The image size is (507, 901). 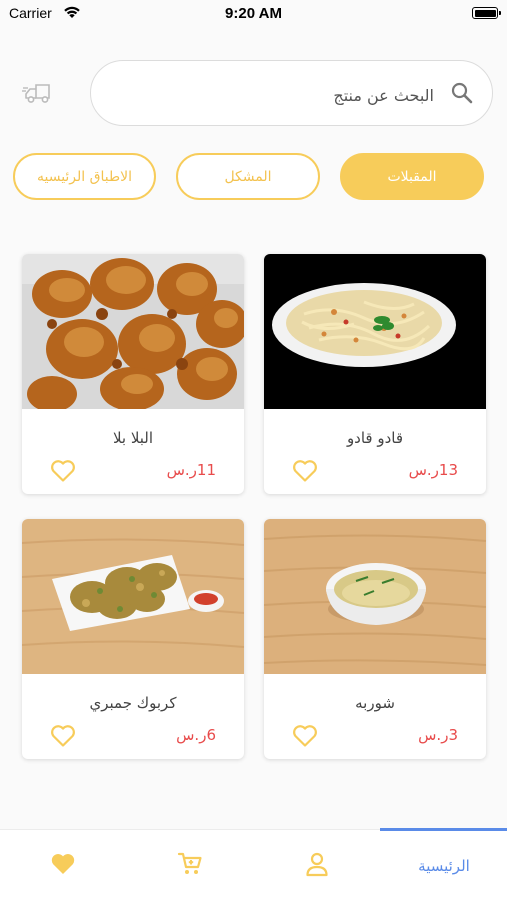 I want to click on bottom-tab-bar: الرئيسية, so click(x=253, y=864).